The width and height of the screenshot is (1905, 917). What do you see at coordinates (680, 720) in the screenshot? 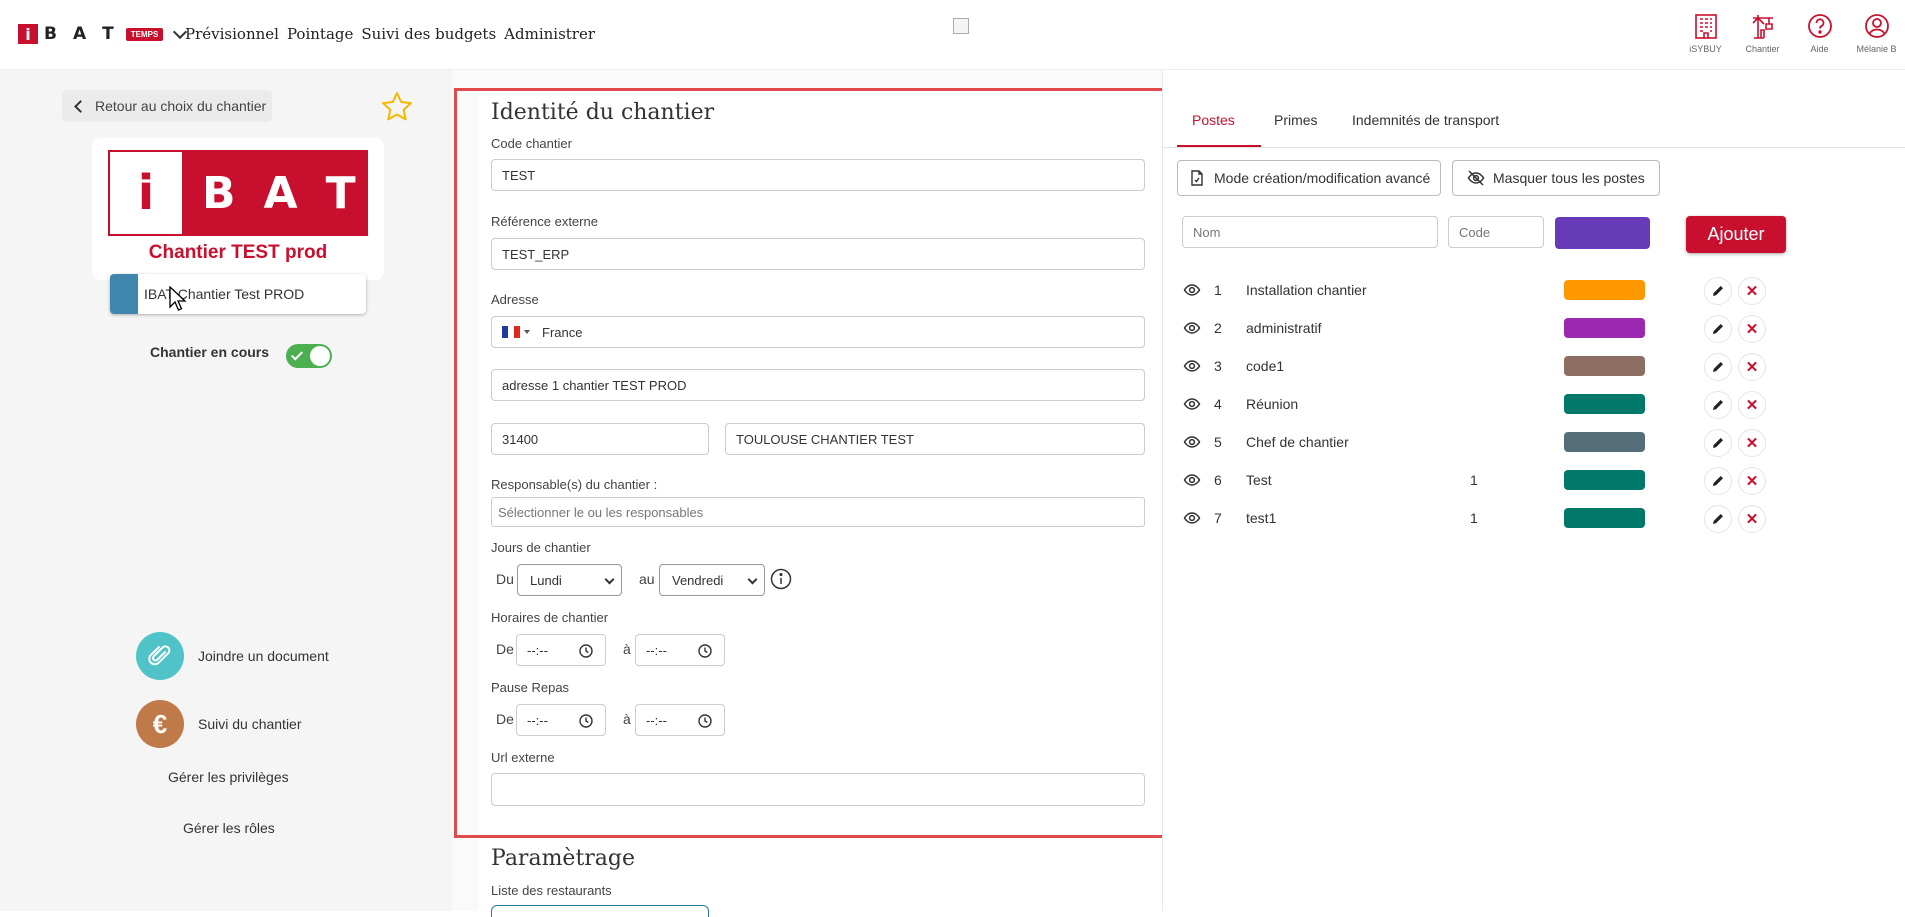
I see `lunch-to-input: --:--` at bounding box center [680, 720].